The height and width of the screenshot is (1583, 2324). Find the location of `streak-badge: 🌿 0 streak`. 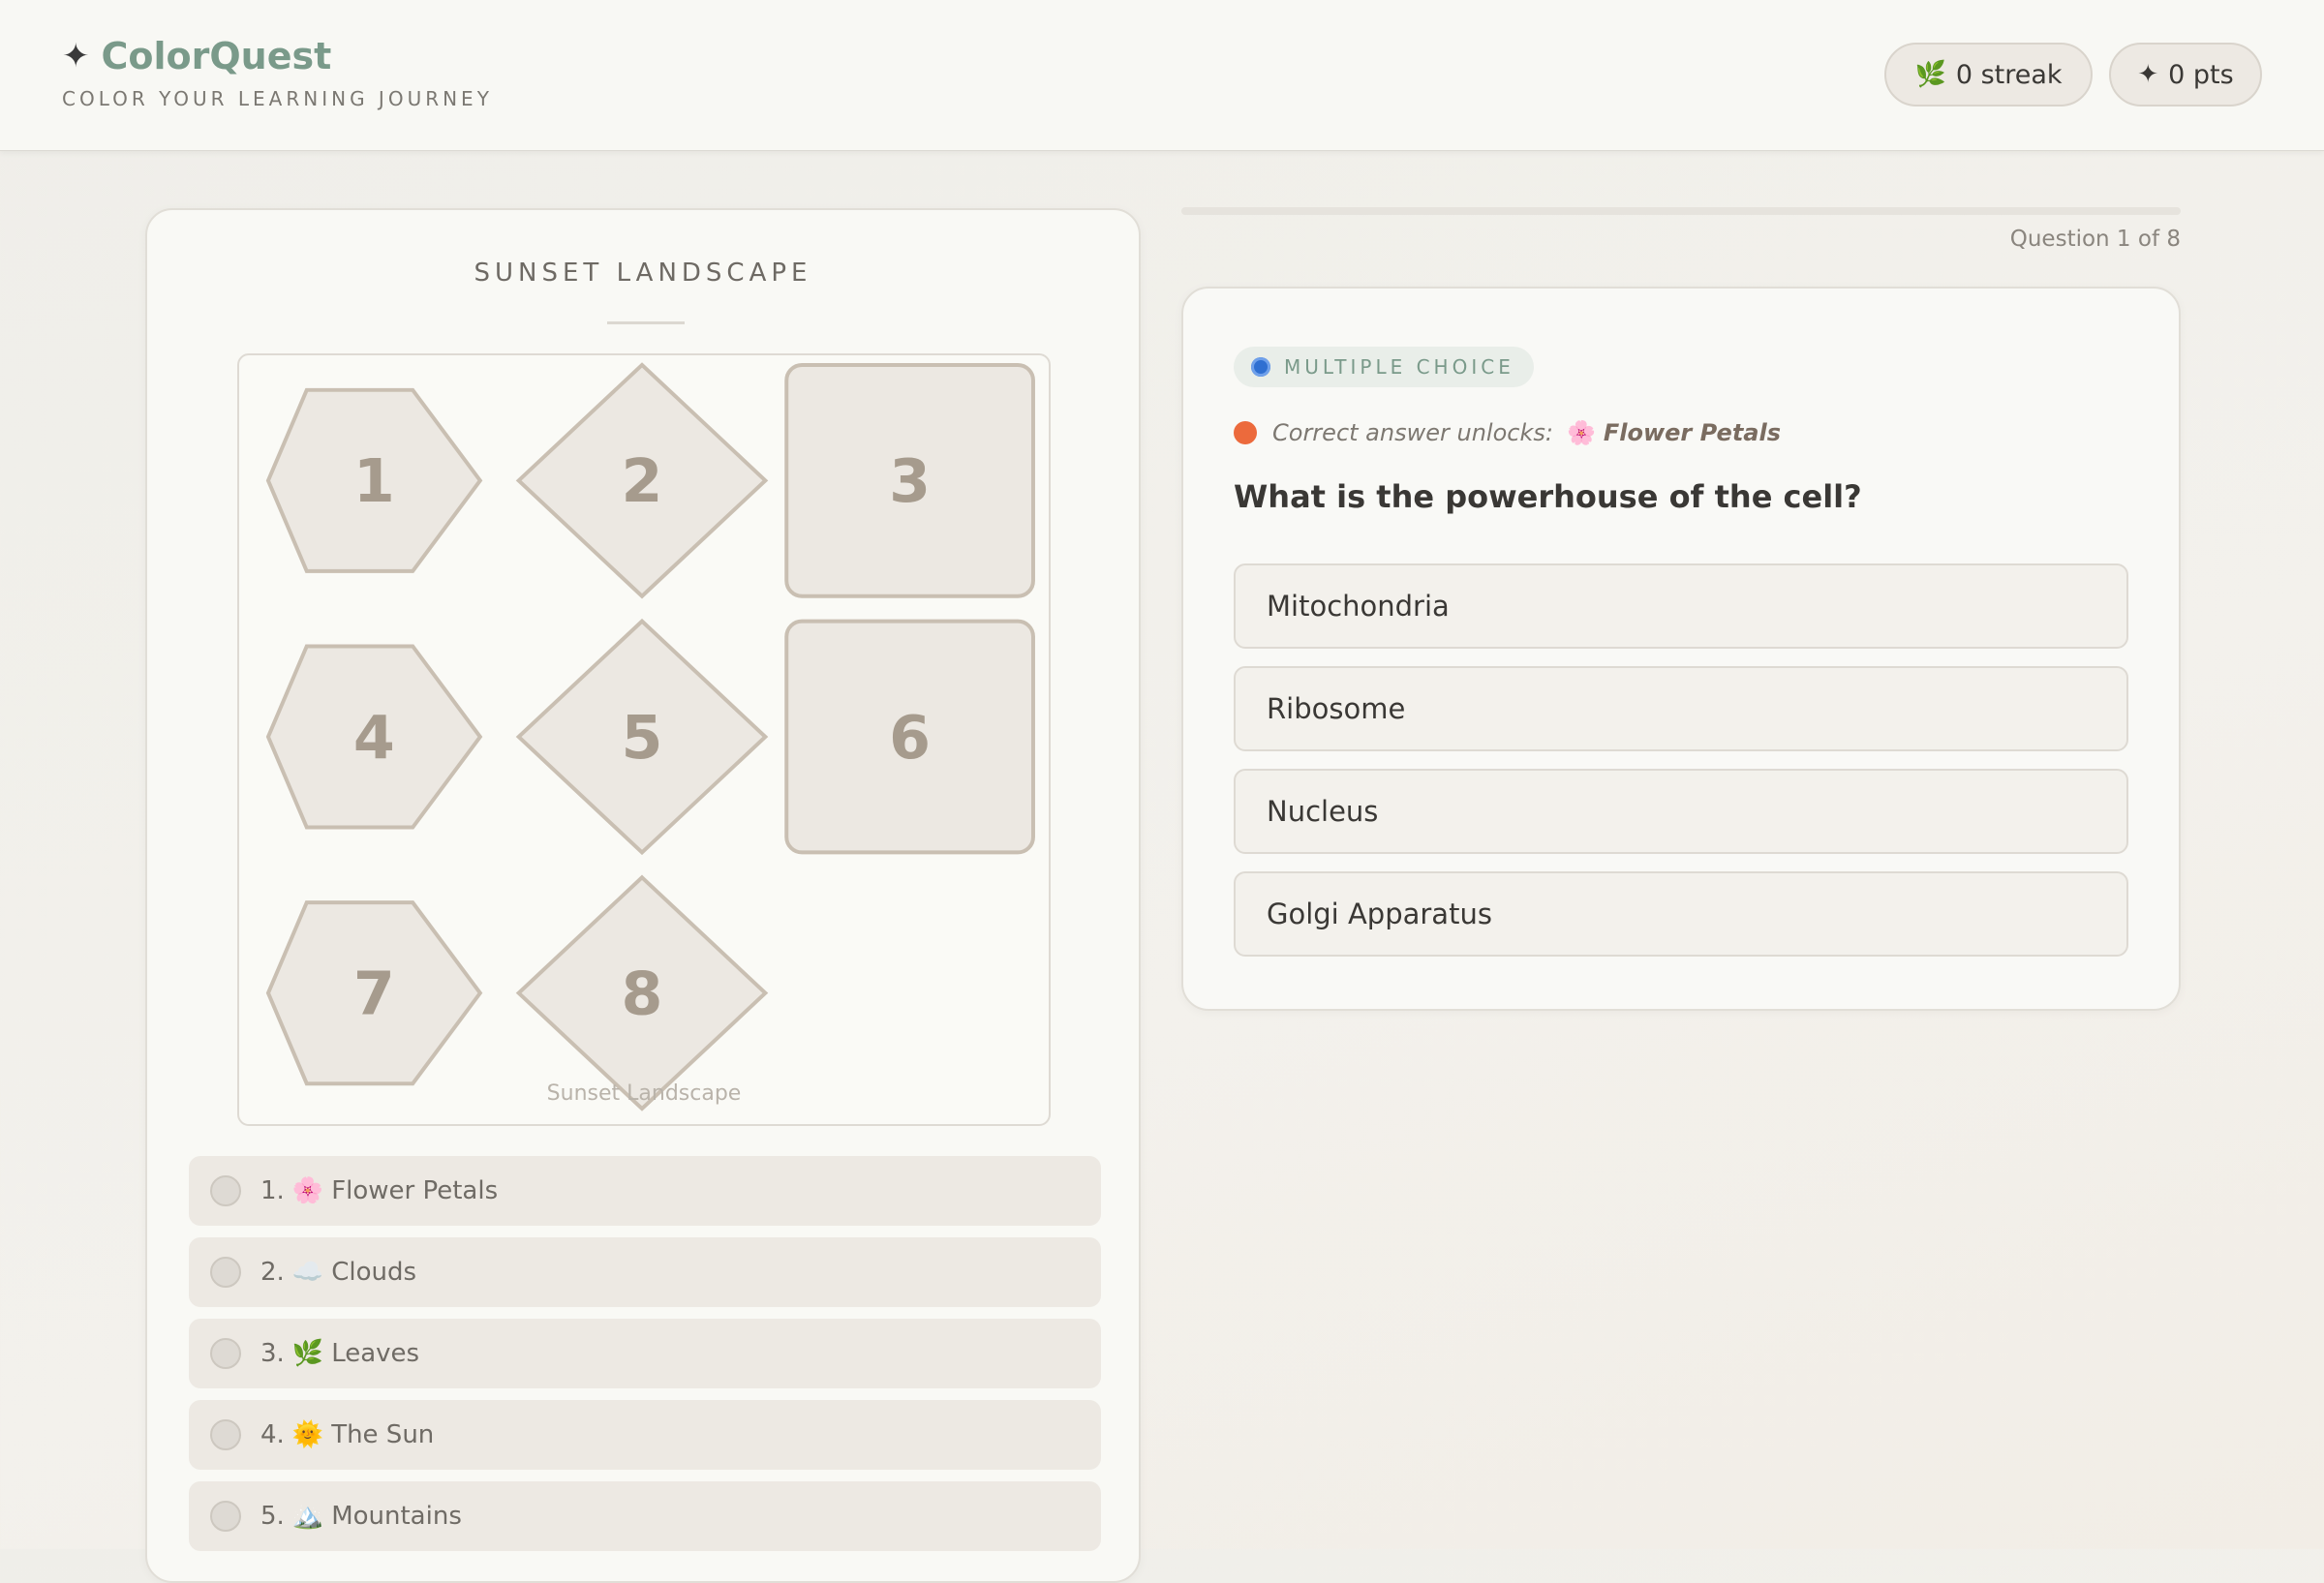

streak-badge: 🌿 0 streak is located at coordinates (1988, 75).